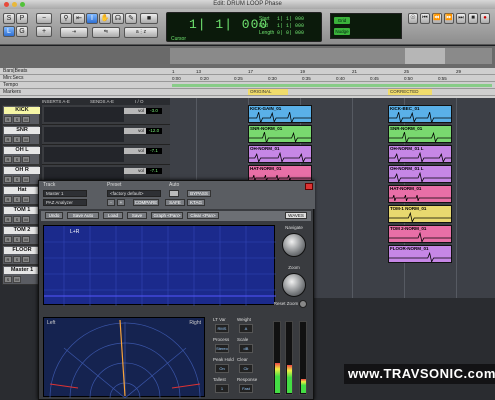 The width and height of the screenshot is (495, 400). What do you see at coordinates (137, 215) in the screenshot?
I see `save-button: Save` at bounding box center [137, 215].